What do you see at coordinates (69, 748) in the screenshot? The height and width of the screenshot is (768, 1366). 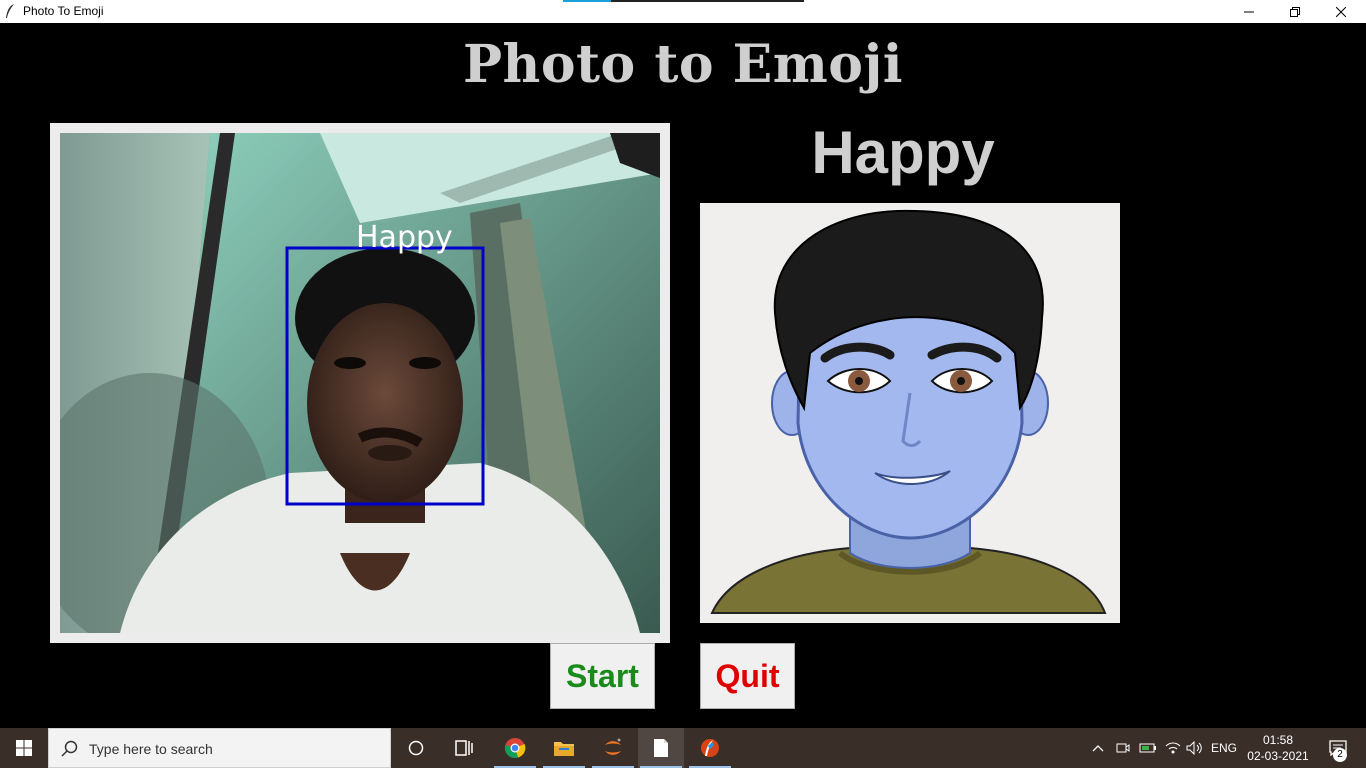 I see `search-icon` at bounding box center [69, 748].